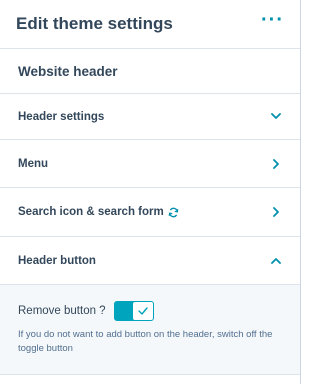 The width and height of the screenshot is (320, 384). What do you see at coordinates (94, 23) in the screenshot?
I see `panel-title: Edit theme settings` at bounding box center [94, 23].